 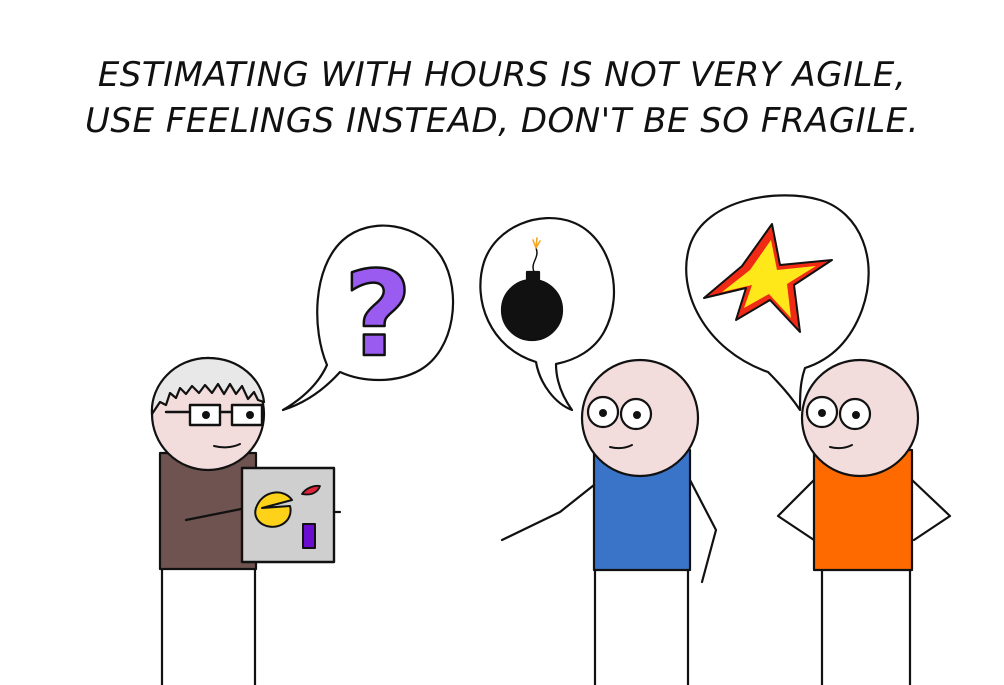 What do you see at coordinates (609, 521) in the screenshot?
I see `middle-character` at bounding box center [609, 521].